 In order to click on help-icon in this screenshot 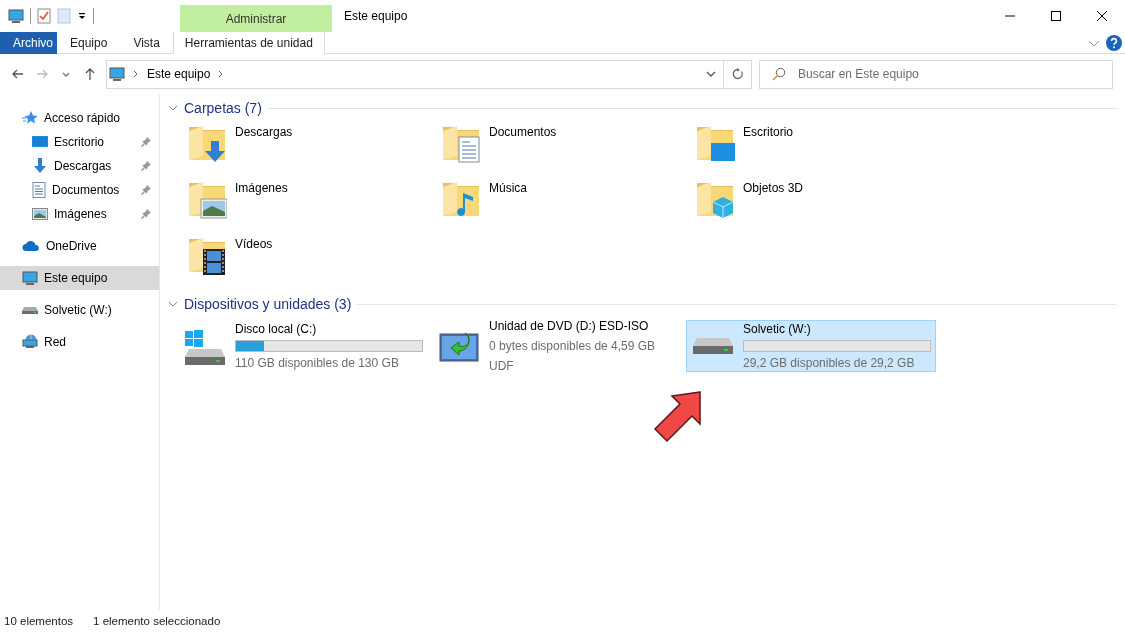, I will do `click(1114, 42)`.